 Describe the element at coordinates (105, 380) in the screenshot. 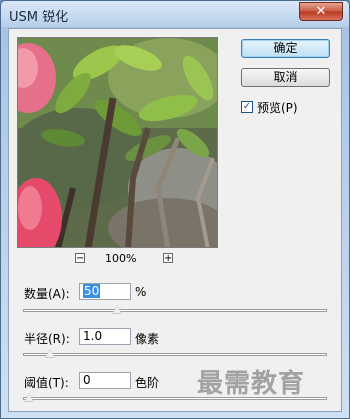

I see `threshold-input: 0` at that location.